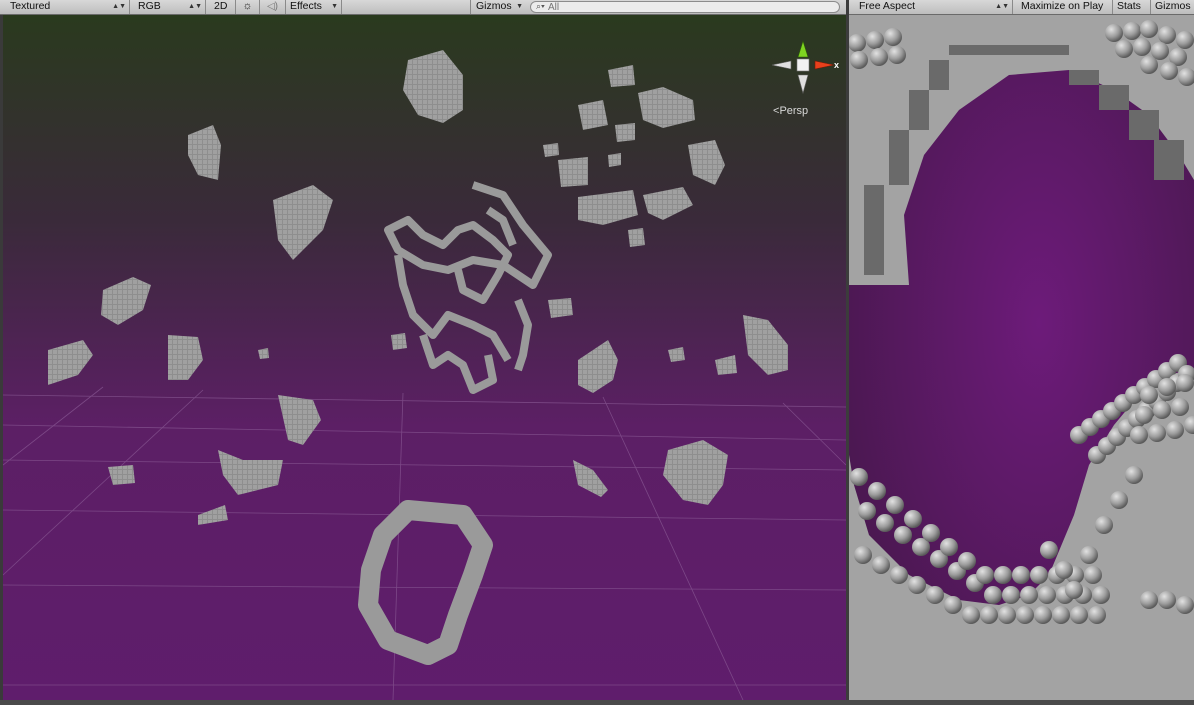 The image size is (1194, 705). I want to click on stats-toggle: Stats, so click(1132, 7).